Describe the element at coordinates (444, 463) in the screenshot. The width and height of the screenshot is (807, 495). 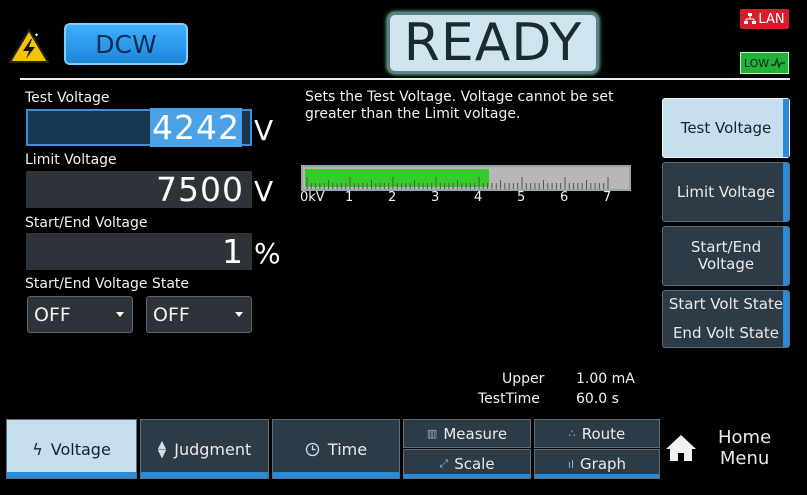
I see `scale-icon: ⤢` at that location.